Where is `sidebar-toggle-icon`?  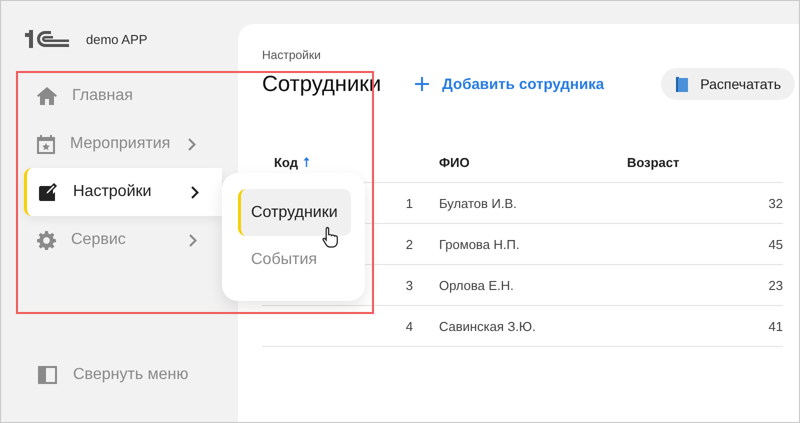
sidebar-toggle-icon is located at coordinates (47, 375).